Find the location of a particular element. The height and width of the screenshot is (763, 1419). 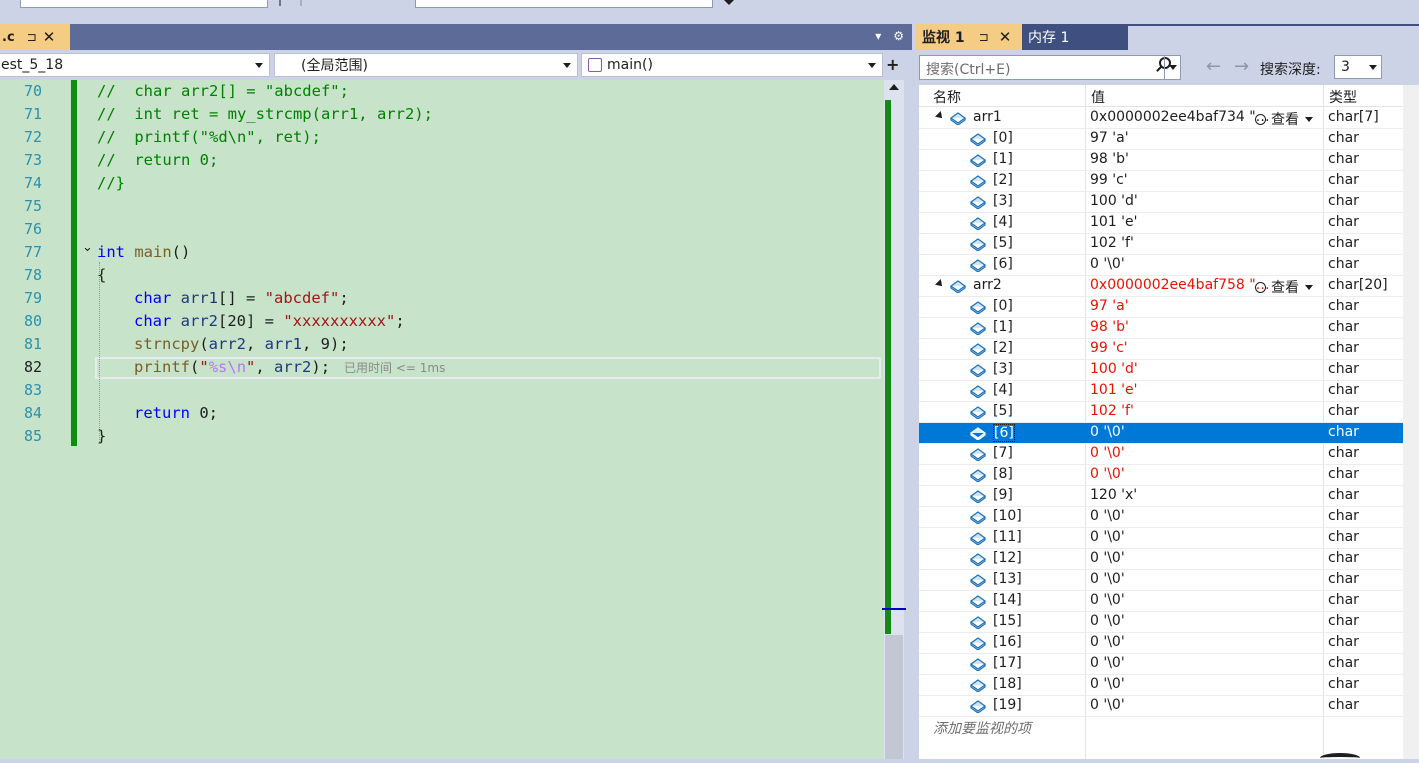

watch-row-element: [17] 0 '\0' char is located at coordinates (1161, 664).